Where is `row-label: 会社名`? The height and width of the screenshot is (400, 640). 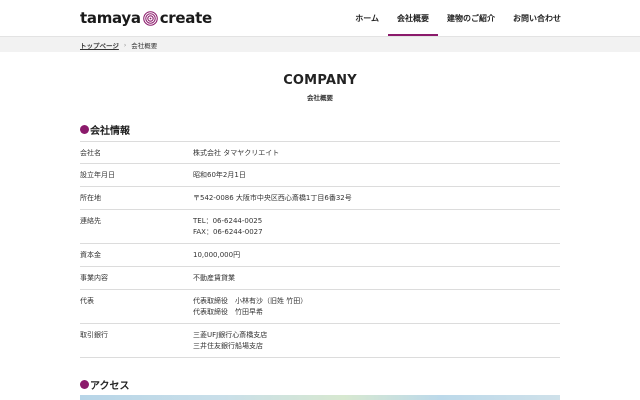 row-label: 会社名 is located at coordinates (90, 153).